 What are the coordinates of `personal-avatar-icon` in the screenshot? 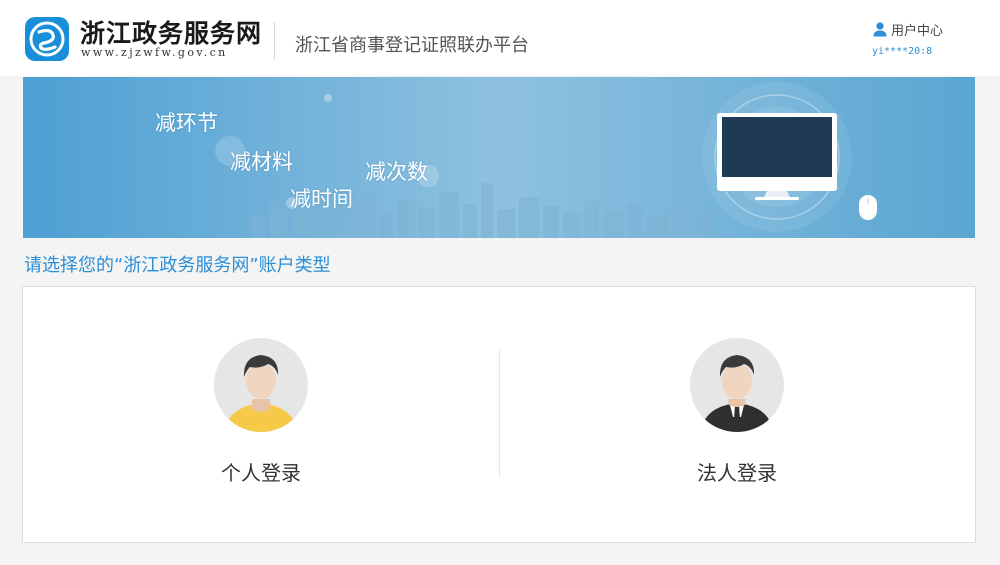 It's located at (261, 385).